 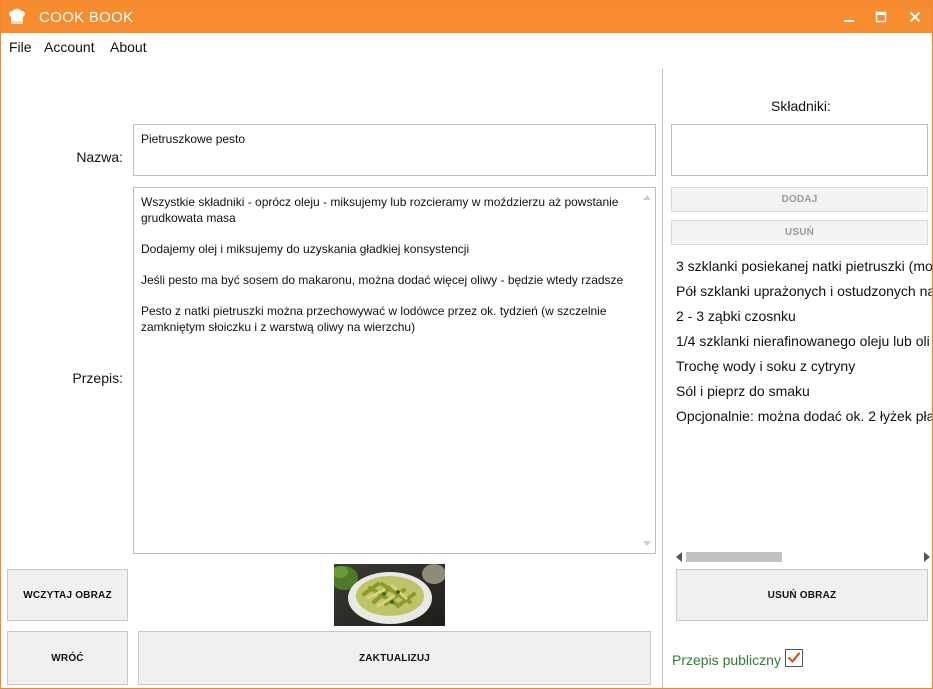 What do you see at coordinates (647, 543) in the screenshot?
I see `scroll-down-icon` at bounding box center [647, 543].